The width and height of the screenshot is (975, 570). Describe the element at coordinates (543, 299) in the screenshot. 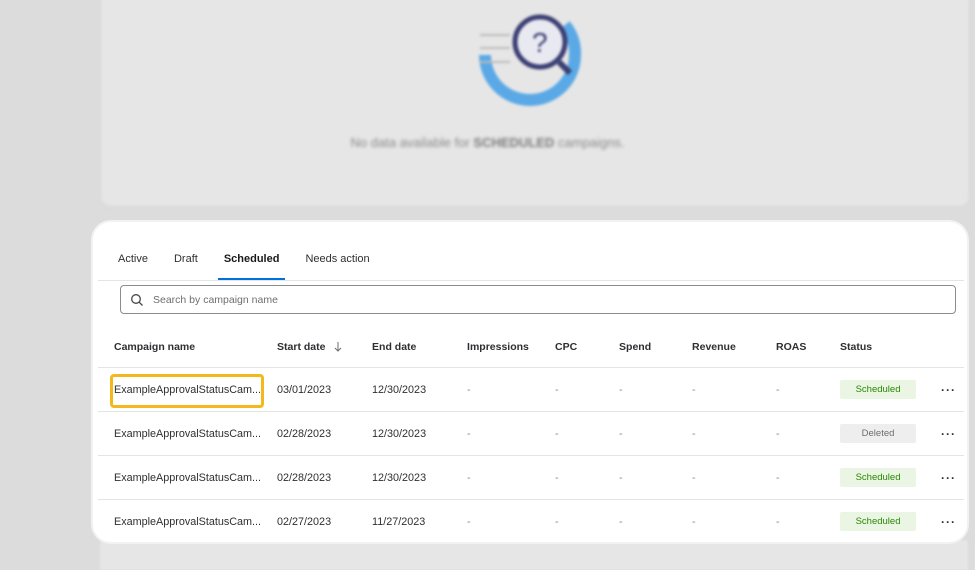

I see `search-input` at that location.